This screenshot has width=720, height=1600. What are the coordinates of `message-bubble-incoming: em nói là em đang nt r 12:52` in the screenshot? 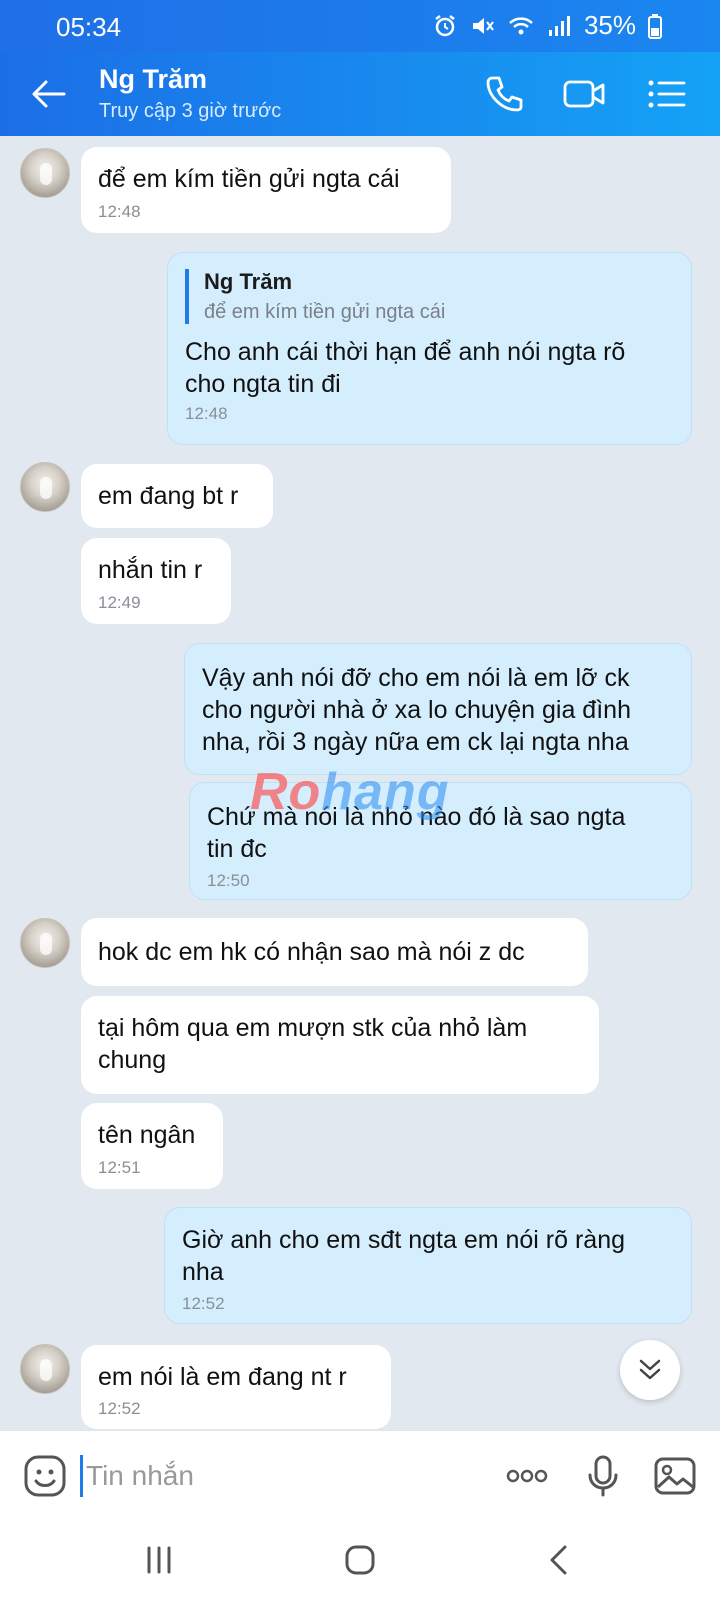 It's located at (236, 1387).